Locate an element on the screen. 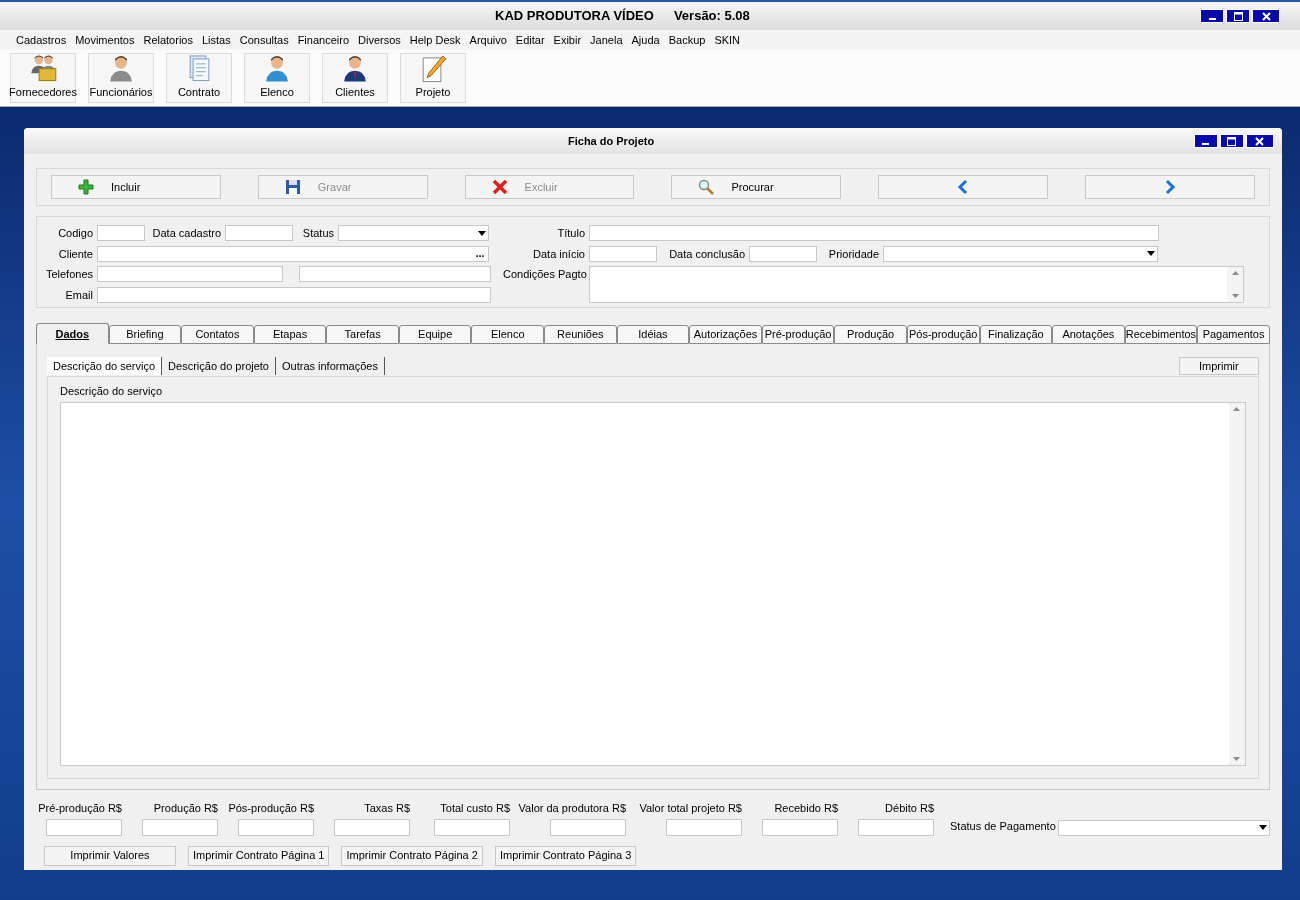 This screenshot has width=1300, height=900. total-label: Valor da produtora R$ is located at coordinates (572, 808).